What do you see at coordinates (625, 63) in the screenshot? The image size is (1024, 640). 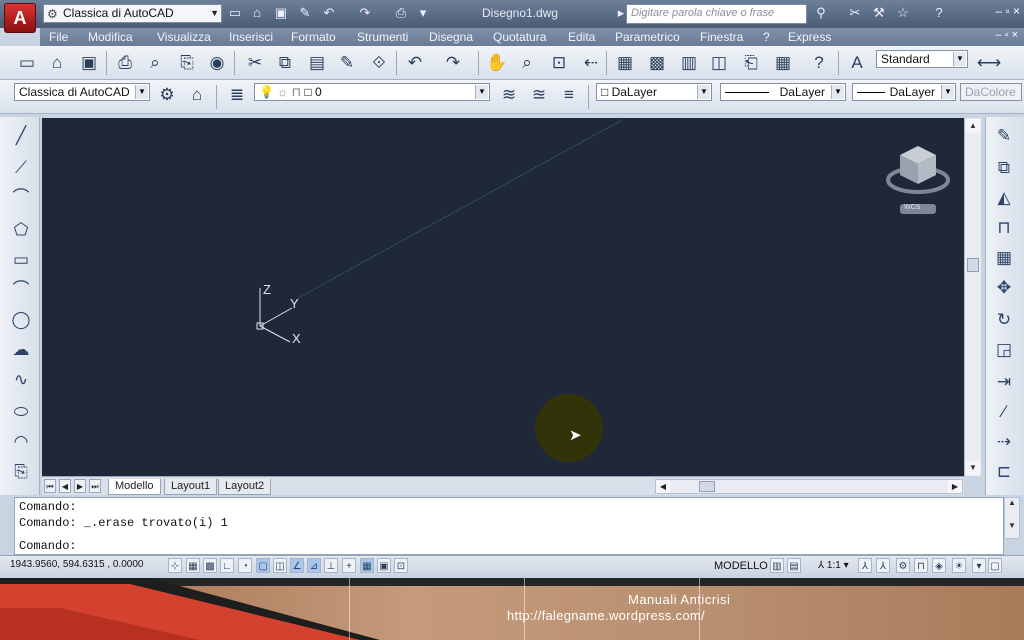 I see `properties-icon: ▦` at bounding box center [625, 63].